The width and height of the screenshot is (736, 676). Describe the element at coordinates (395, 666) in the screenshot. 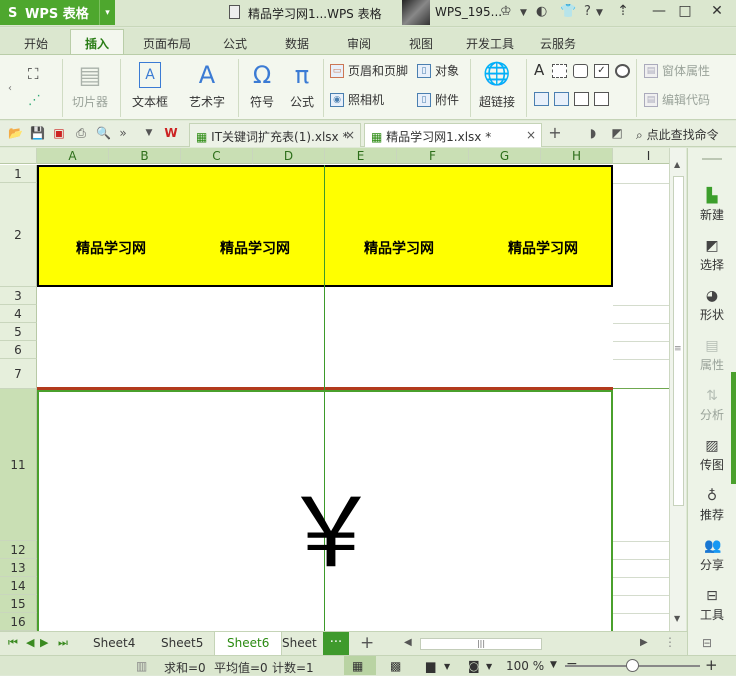

I see `page-break-view-icon: ▩` at that location.